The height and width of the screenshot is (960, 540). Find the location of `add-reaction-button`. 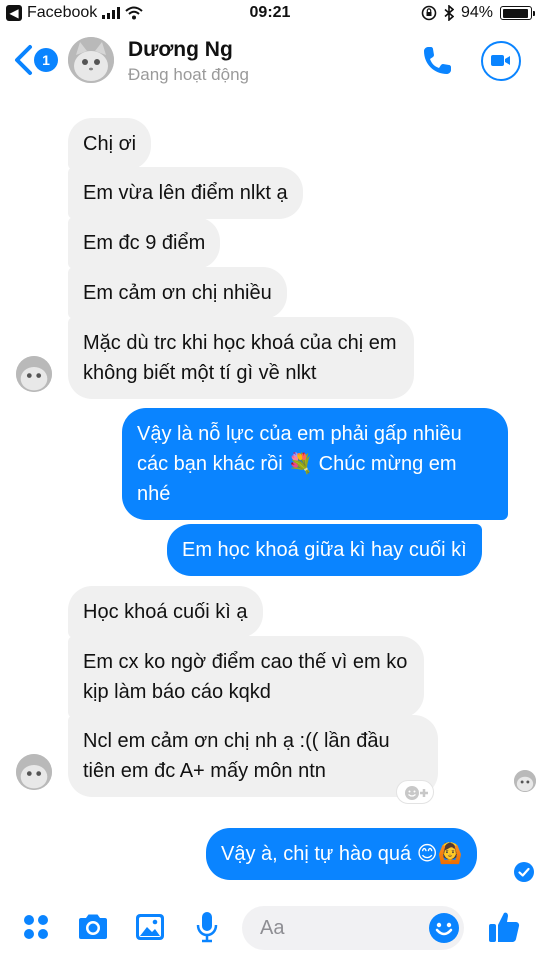

add-reaction-button is located at coordinates (415, 792).